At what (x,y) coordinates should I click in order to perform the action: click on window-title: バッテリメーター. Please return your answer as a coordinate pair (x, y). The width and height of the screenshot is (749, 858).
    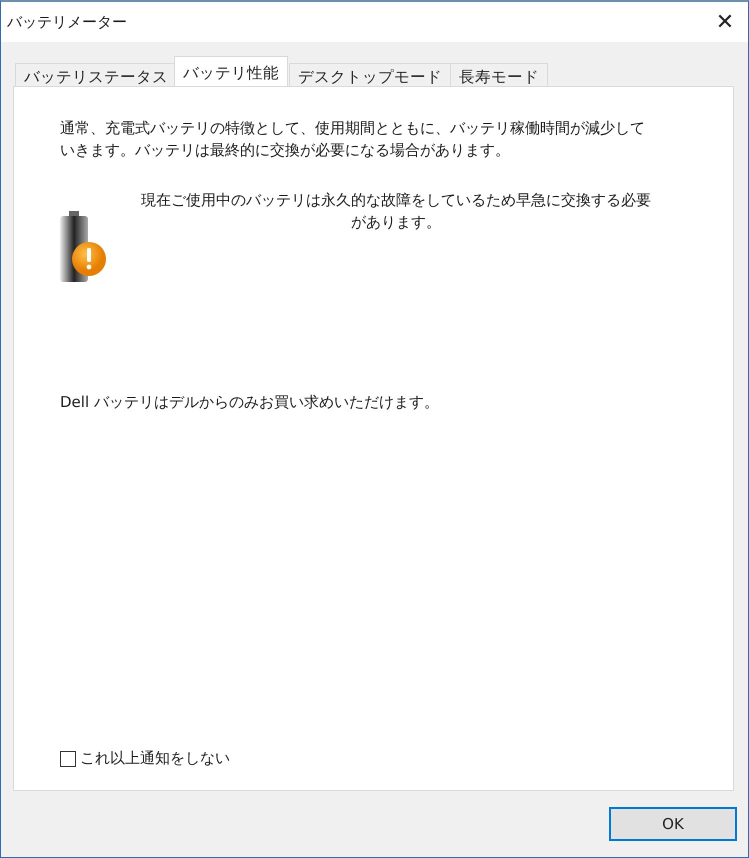
    Looking at the image, I should click on (67, 22).